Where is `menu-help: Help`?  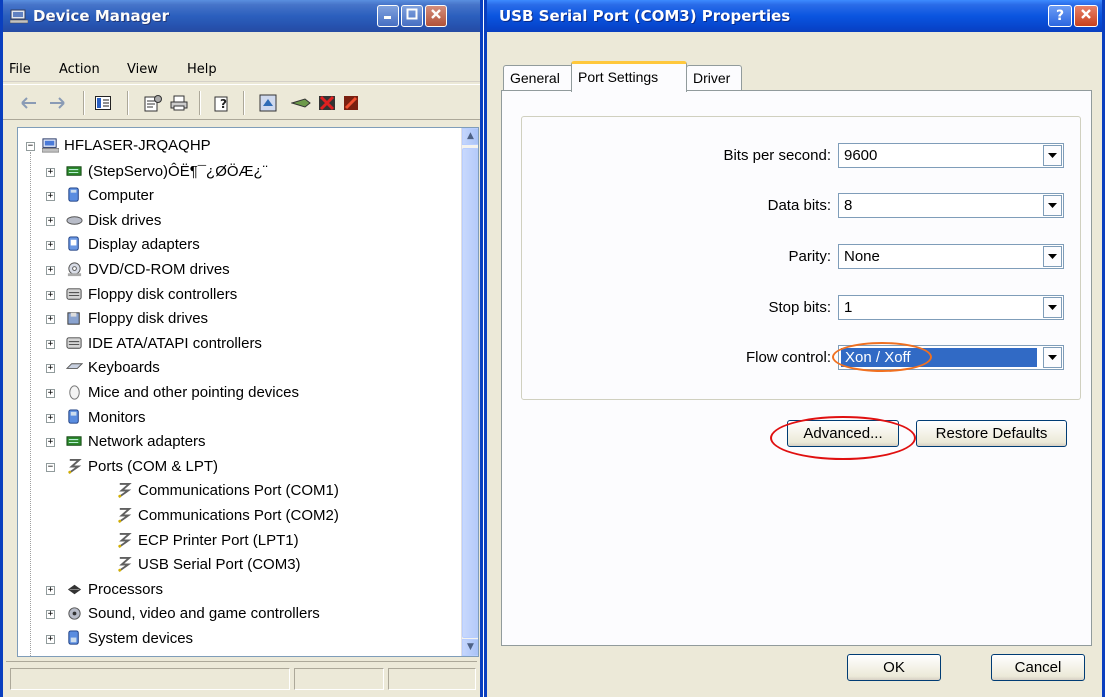 menu-help: Help is located at coordinates (202, 69).